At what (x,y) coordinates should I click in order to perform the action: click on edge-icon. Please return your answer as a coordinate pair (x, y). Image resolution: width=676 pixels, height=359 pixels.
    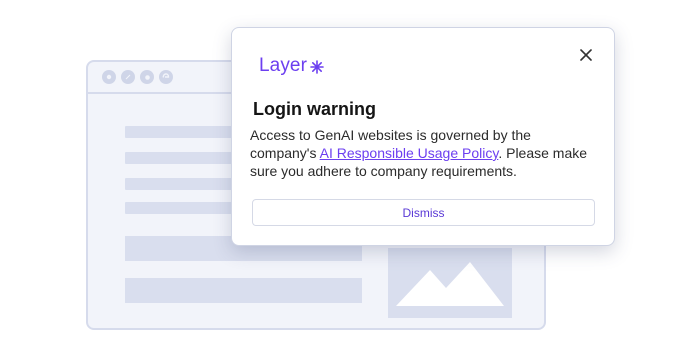
    Looking at the image, I should click on (166, 77).